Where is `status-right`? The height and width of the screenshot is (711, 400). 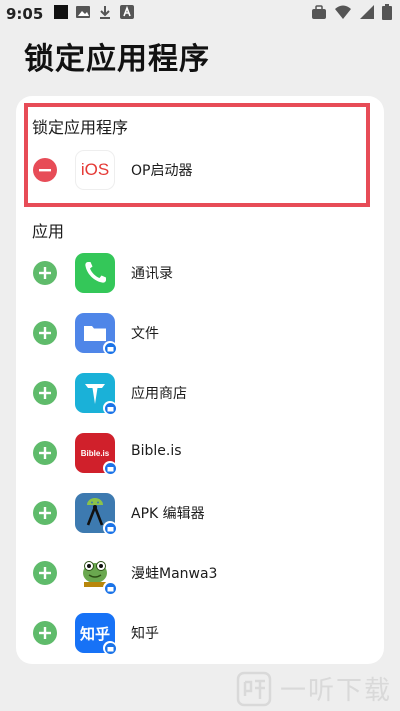
status-right is located at coordinates (351, 14).